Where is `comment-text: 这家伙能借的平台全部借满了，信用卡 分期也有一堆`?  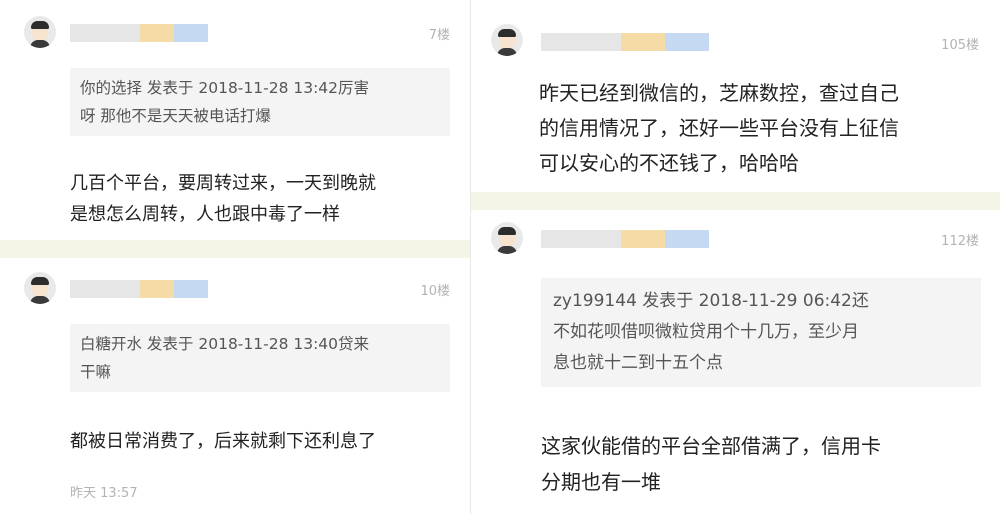
comment-text: 这家伙能借的平台全部借满了，信用卡 分期也有一堆 is located at coordinates (711, 464).